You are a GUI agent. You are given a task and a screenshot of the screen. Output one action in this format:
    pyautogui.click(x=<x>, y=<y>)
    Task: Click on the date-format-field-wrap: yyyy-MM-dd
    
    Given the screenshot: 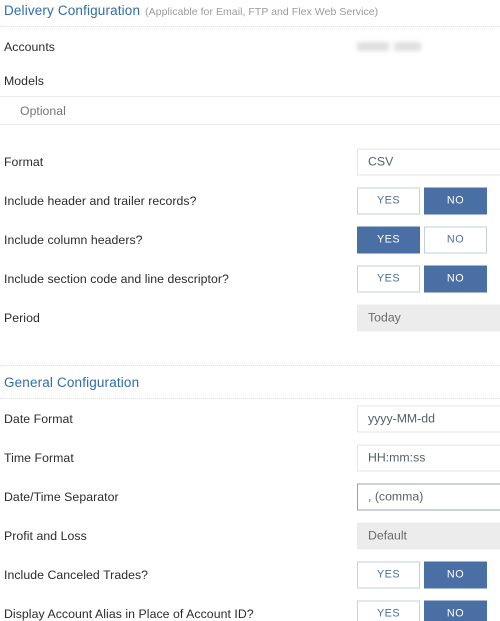 What is the action you would take?
    pyautogui.click(x=428, y=418)
    